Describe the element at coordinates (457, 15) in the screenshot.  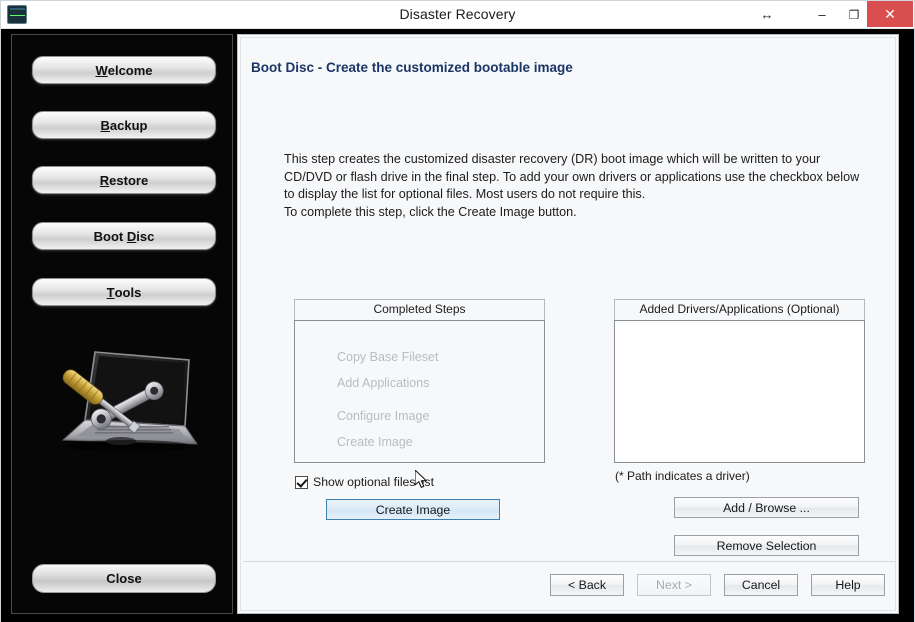
I see `title-bar: Disaster Recovery ↔ – ❐ ✕` at that location.